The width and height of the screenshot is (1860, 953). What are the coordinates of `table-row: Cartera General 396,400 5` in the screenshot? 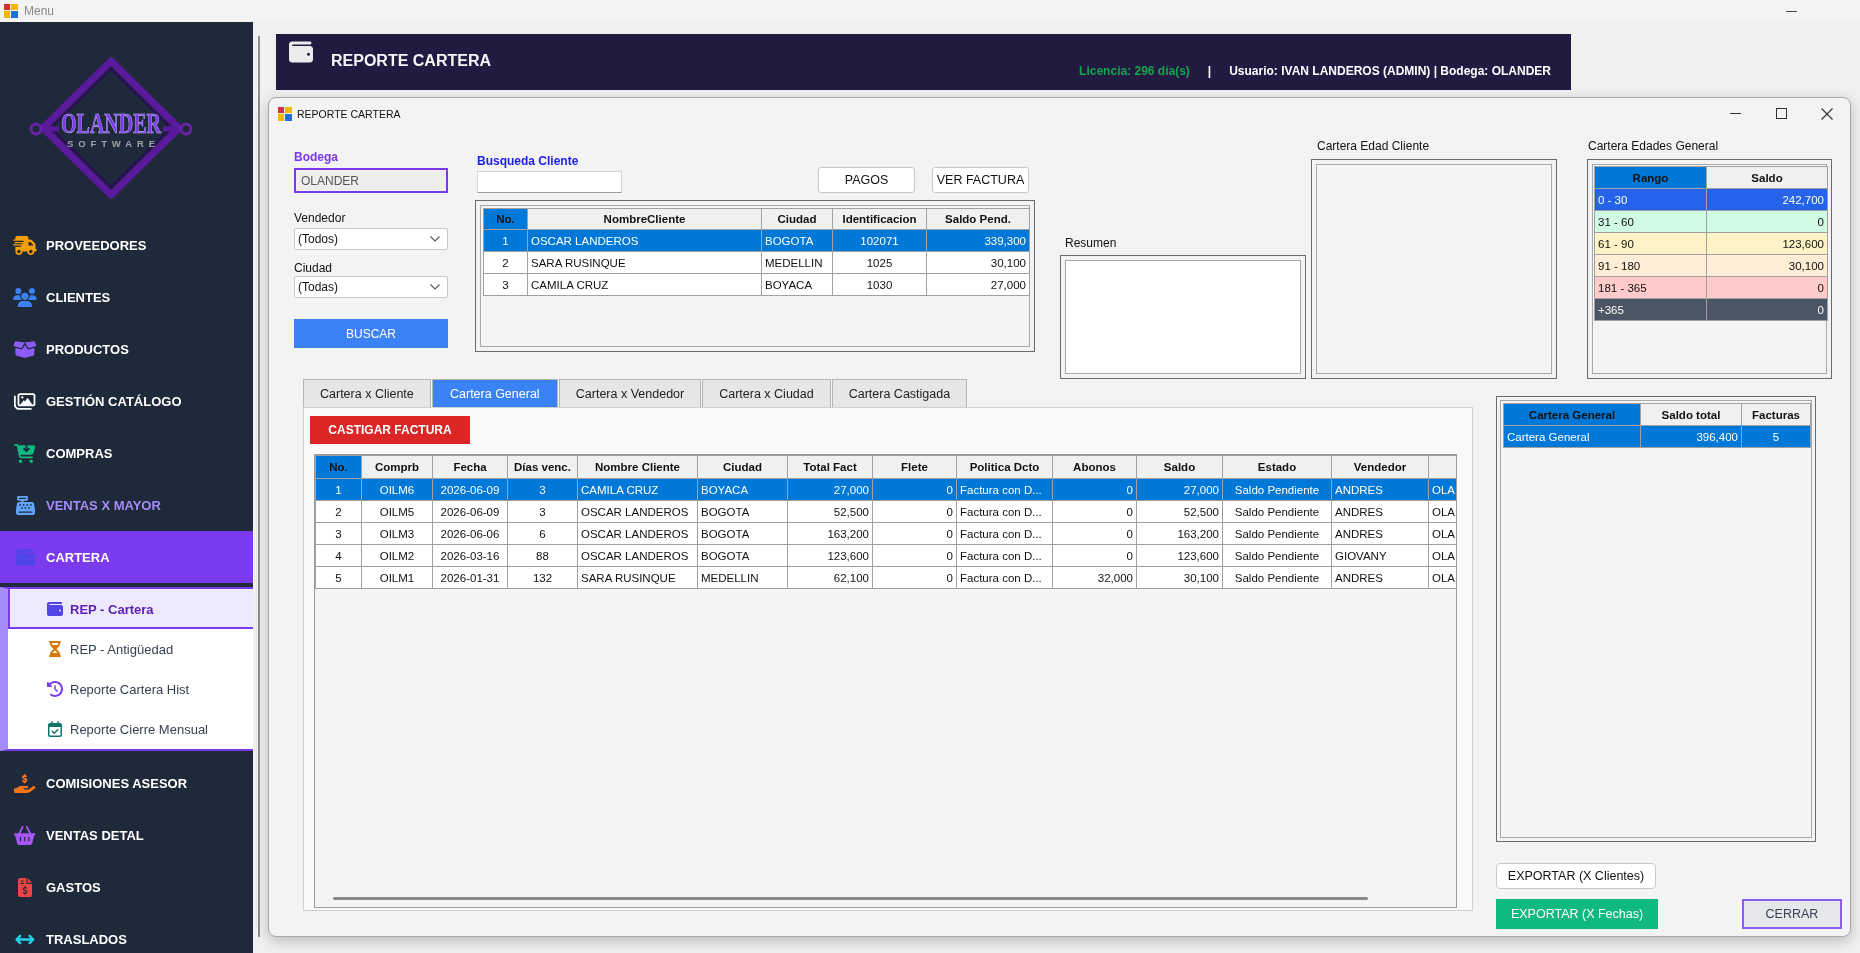 It's located at (1657, 436).